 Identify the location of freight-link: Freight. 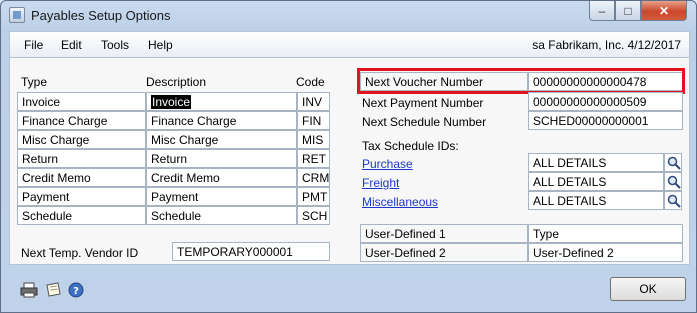
(380, 183).